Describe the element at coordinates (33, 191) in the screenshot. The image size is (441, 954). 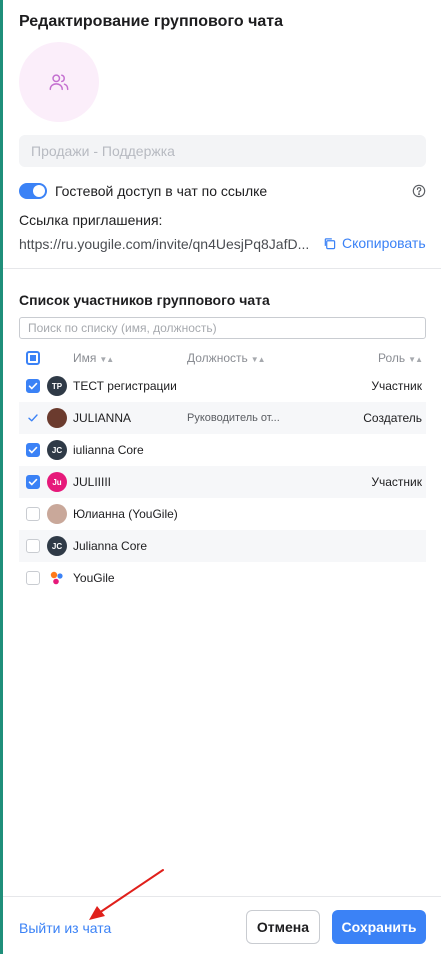
I see `guest-access-toggle` at that location.